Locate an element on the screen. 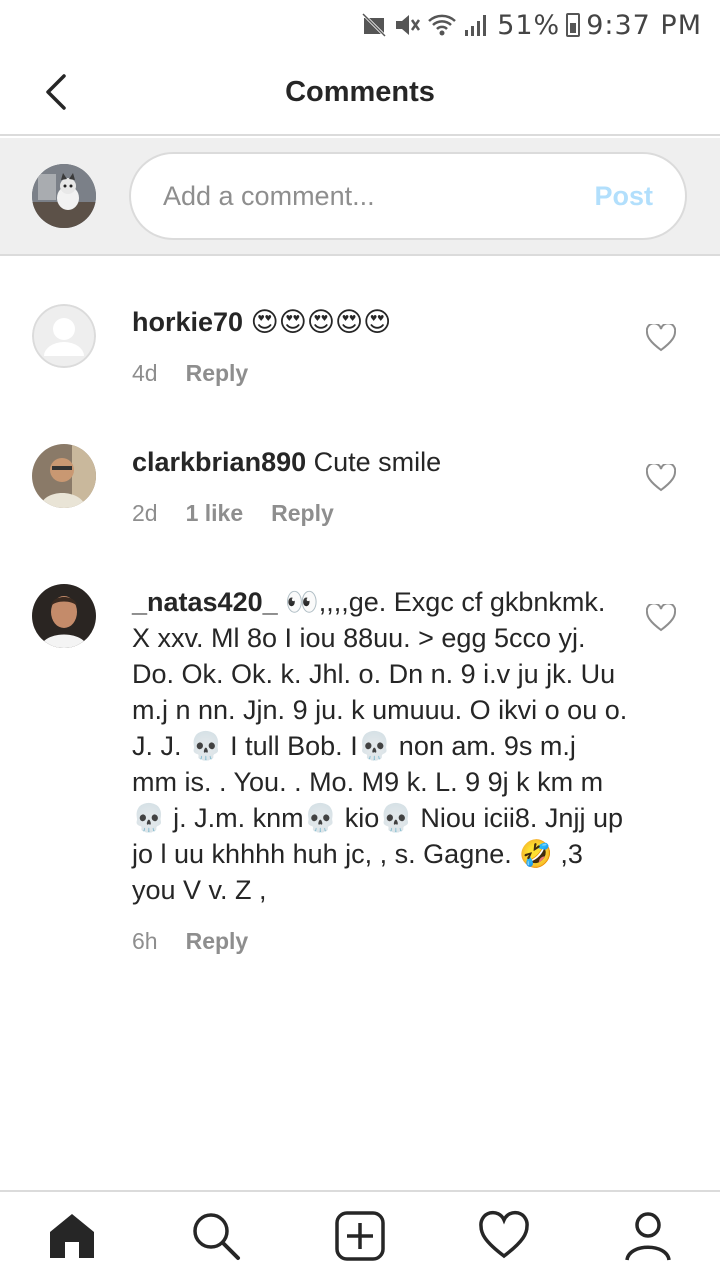 The image size is (720, 1280). comment-input is located at coordinates (379, 196).